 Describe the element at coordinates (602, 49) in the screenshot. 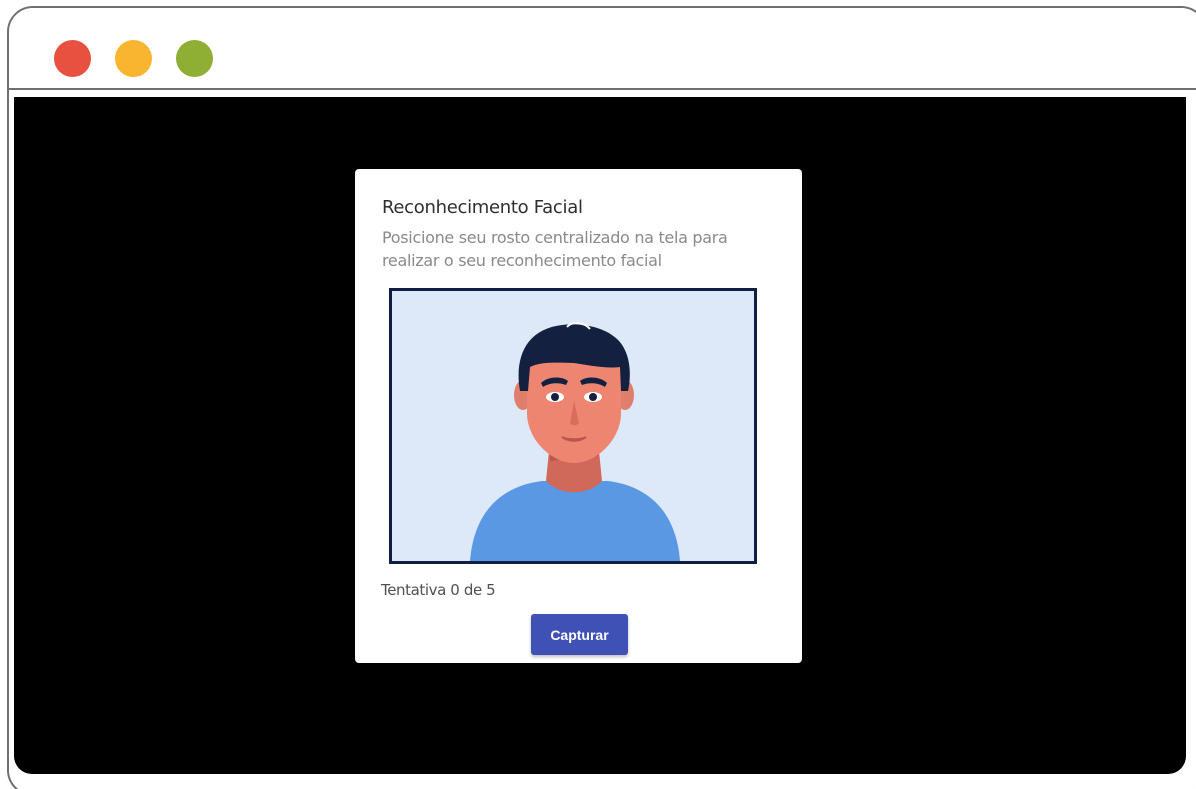

I see `window-titlebar` at that location.